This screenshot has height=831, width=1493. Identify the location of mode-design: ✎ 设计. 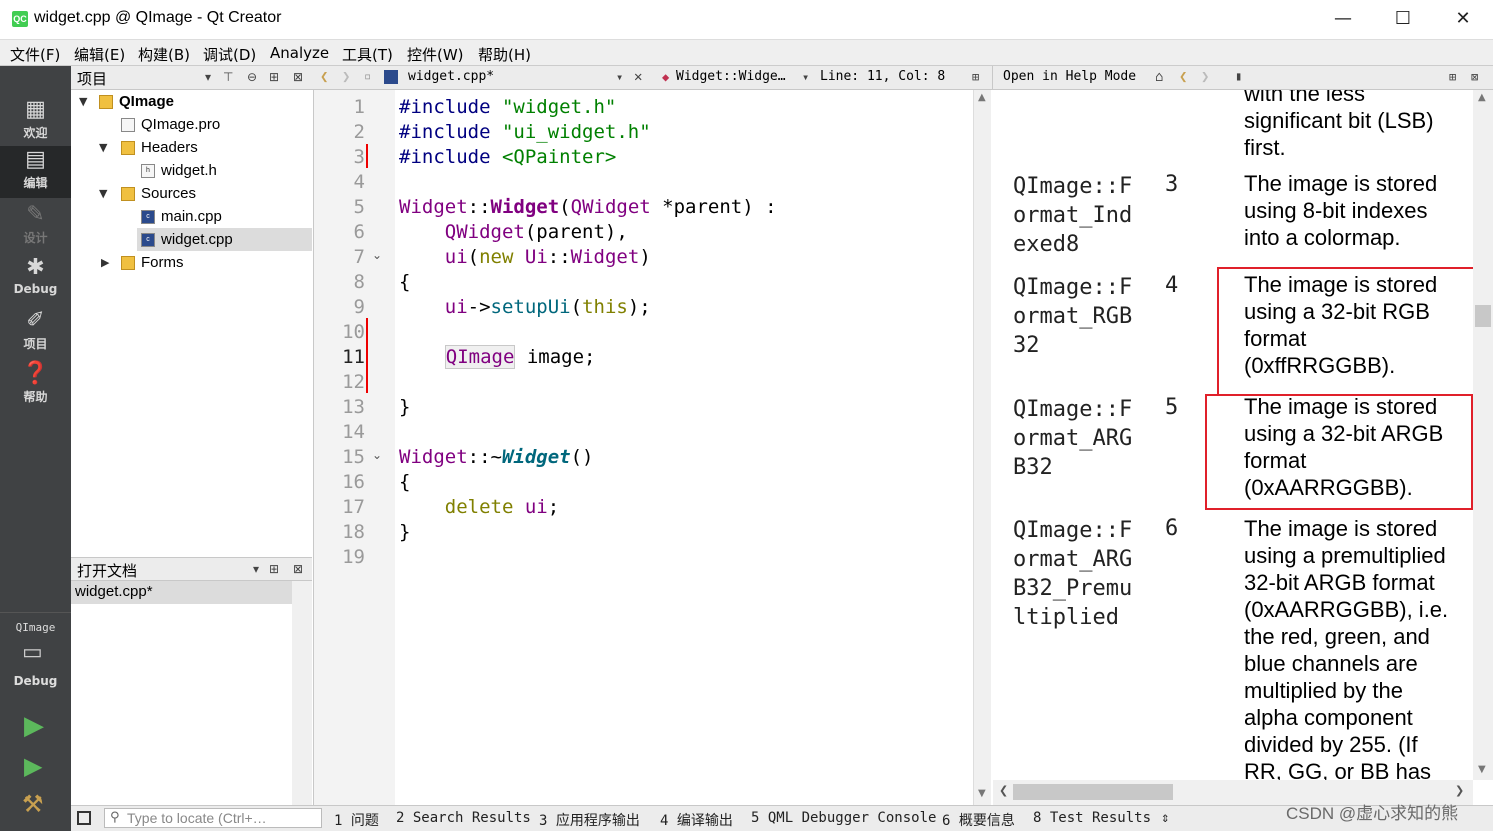
(35, 227).